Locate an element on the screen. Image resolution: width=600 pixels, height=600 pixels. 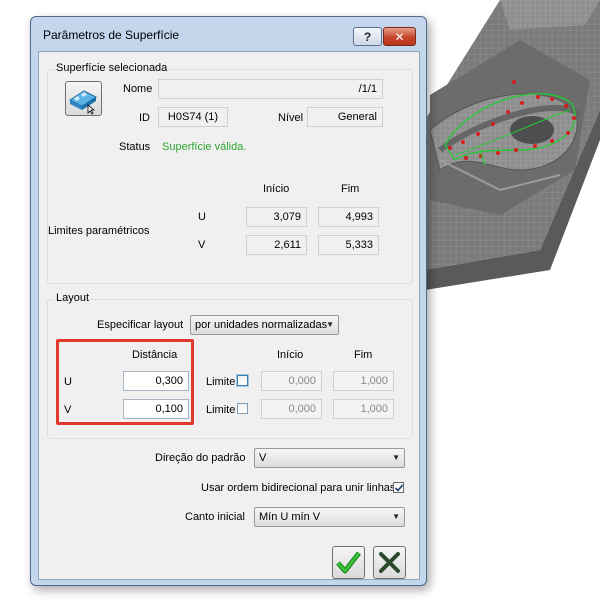
name-label: Nome is located at coordinates (138, 89).